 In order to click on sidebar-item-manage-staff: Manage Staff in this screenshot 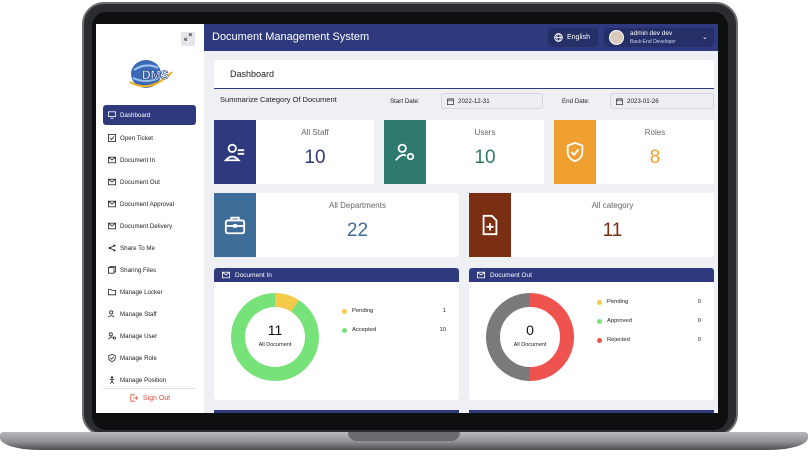, I will do `click(149, 314)`.